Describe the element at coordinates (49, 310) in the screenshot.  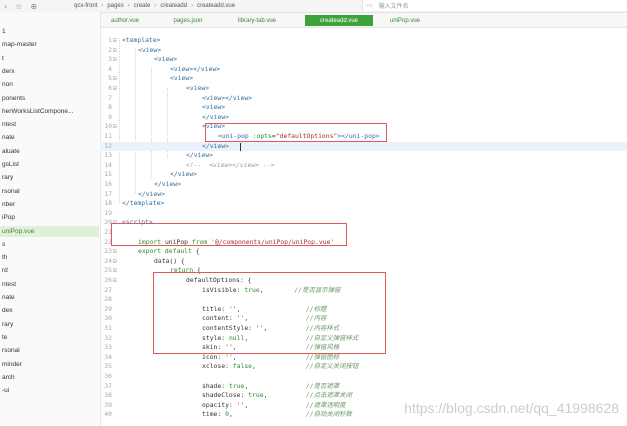
I see `sidebar-item: dex` at that location.